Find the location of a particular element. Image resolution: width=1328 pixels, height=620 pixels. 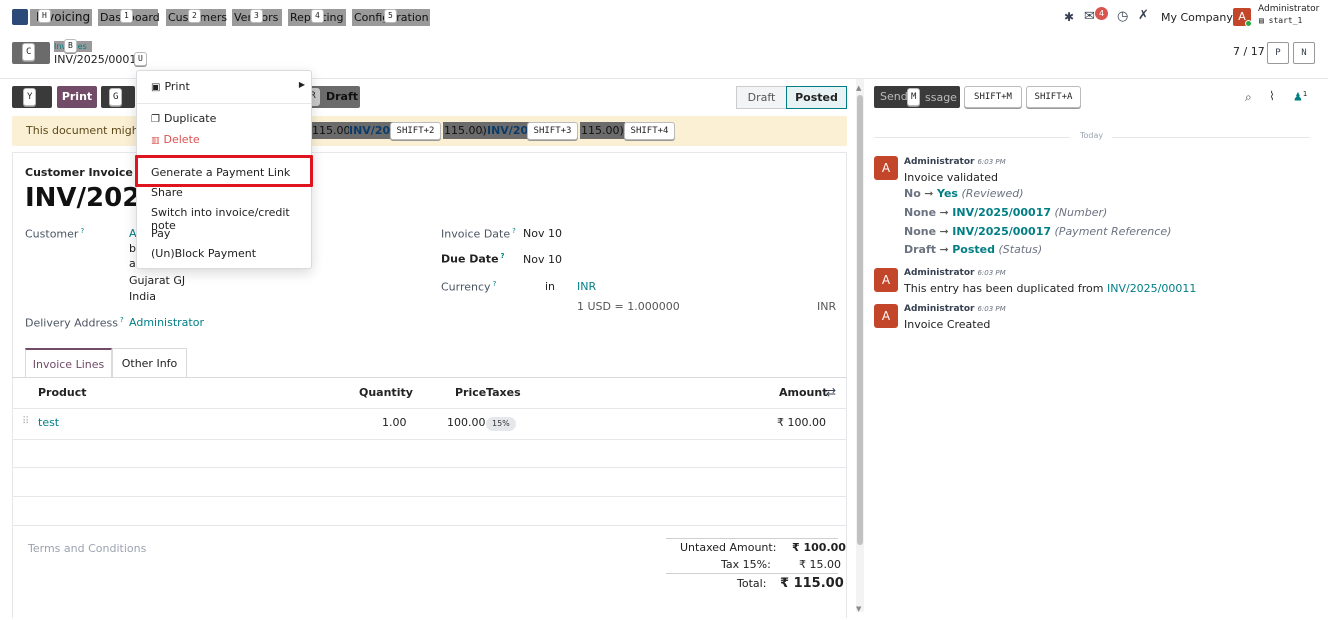

col-taxes: Taxes is located at coordinates (503, 392).